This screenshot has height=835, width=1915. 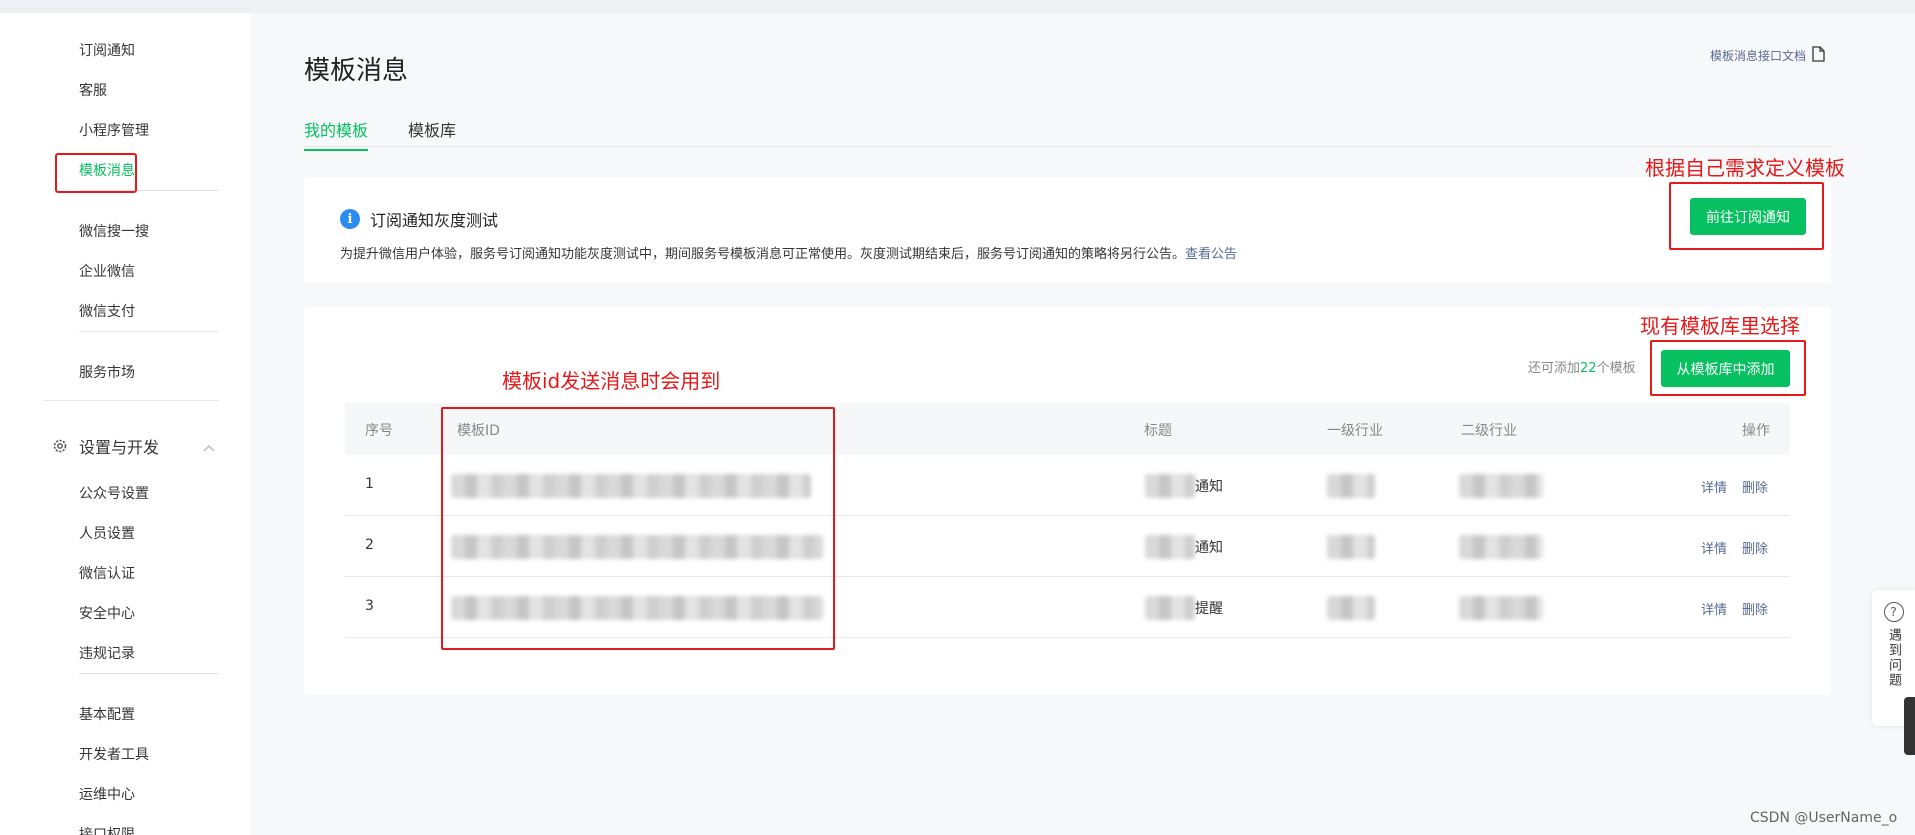 What do you see at coordinates (1893, 612) in the screenshot?
I see `question-icon: ?` at bounding box center [1893, 612].